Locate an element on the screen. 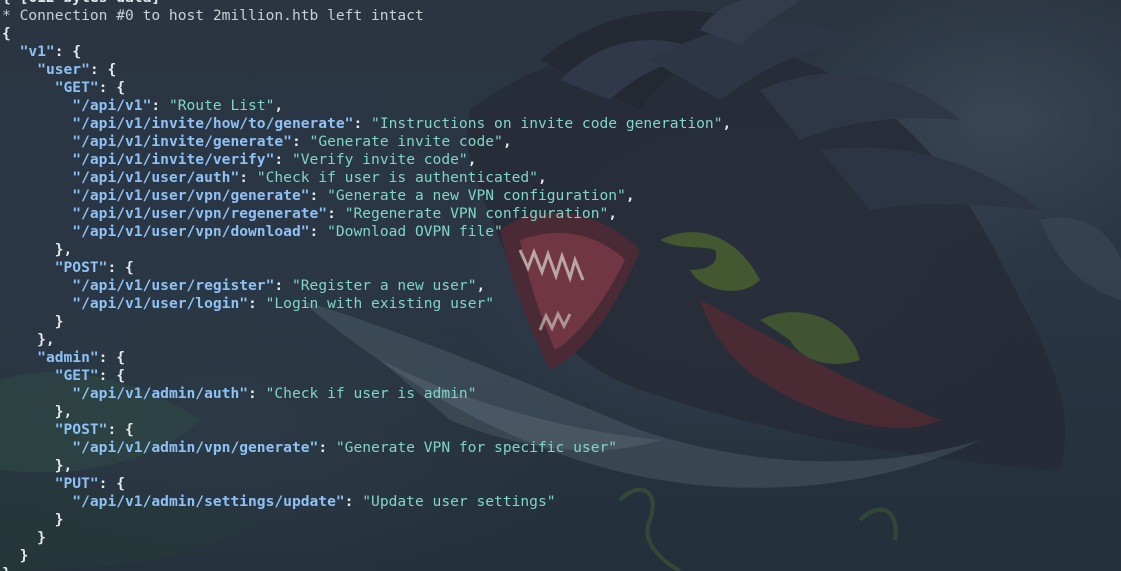 This screenshot has width=1121, height=571. json-string: "Generate VPN for specific user" is located at coordinates (476, 447).